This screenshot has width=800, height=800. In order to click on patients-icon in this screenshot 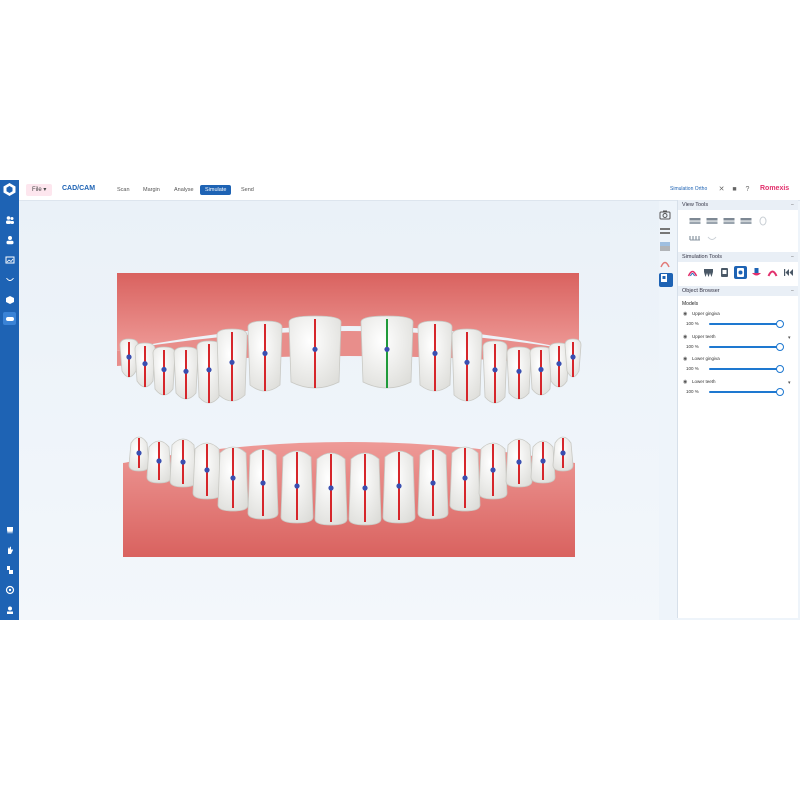, I will do `click(9, 219)`.